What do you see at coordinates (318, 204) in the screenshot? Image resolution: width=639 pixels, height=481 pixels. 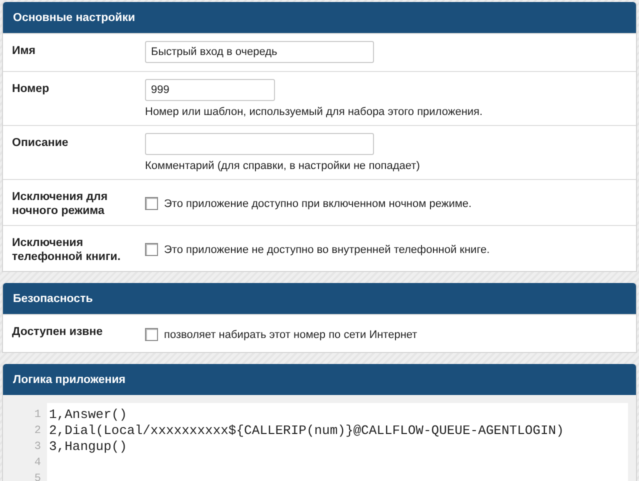 I see `checkbox-label: Это приложение доступно при включенном ночном режиме.` at bounding box center [318, 204].